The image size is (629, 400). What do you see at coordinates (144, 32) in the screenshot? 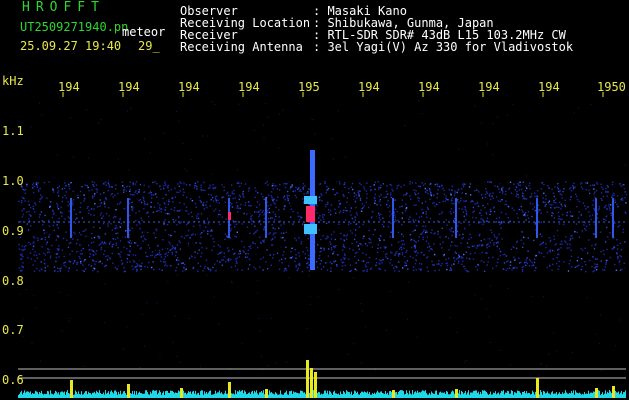
I see `detection-label: meteor` at bounding box center [144, 32].